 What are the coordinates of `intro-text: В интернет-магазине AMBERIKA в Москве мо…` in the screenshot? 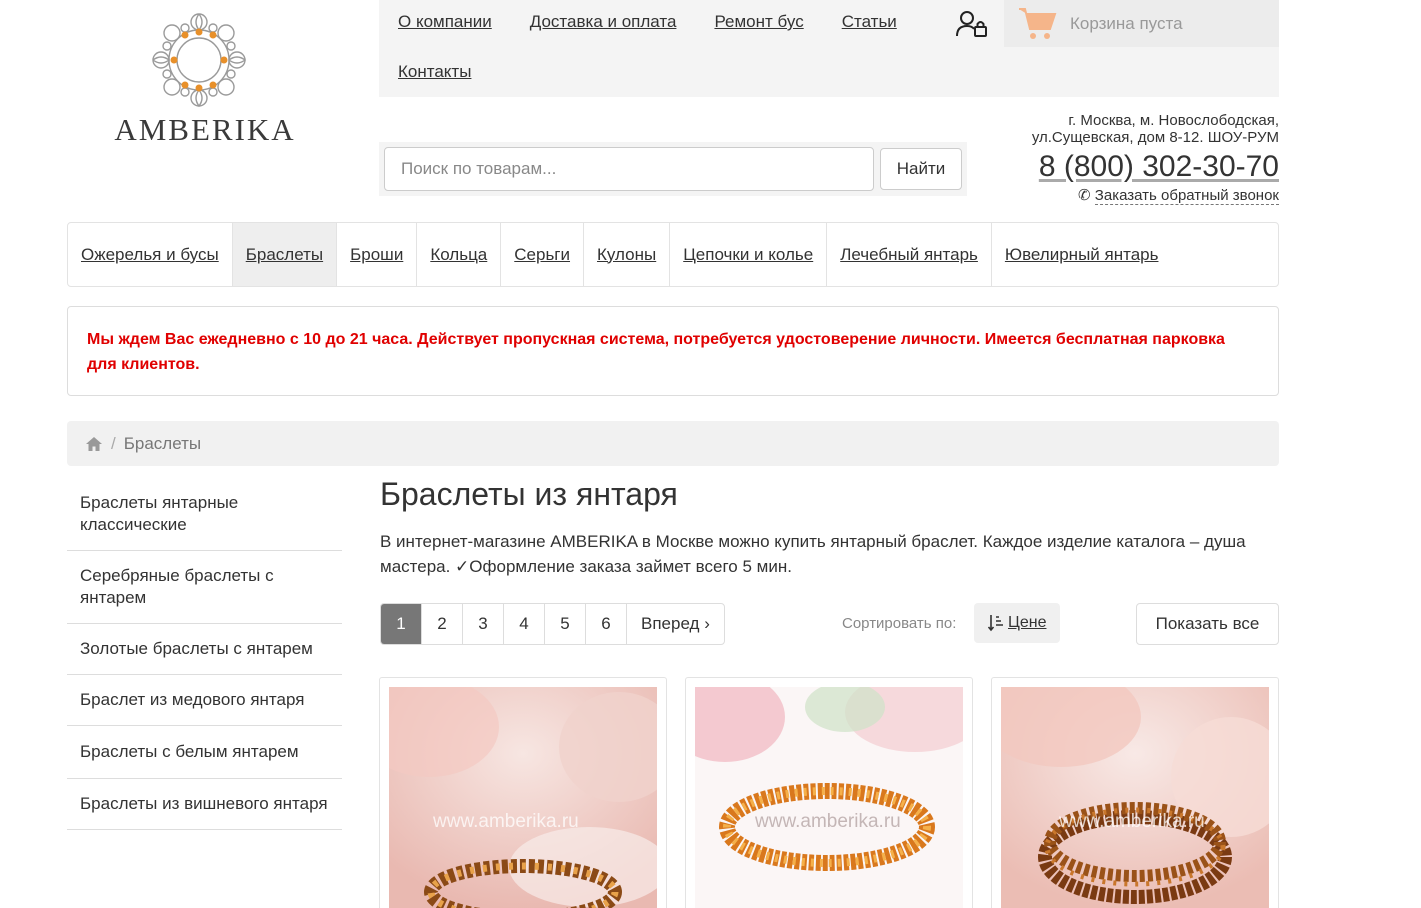 It's located at (813, 554).